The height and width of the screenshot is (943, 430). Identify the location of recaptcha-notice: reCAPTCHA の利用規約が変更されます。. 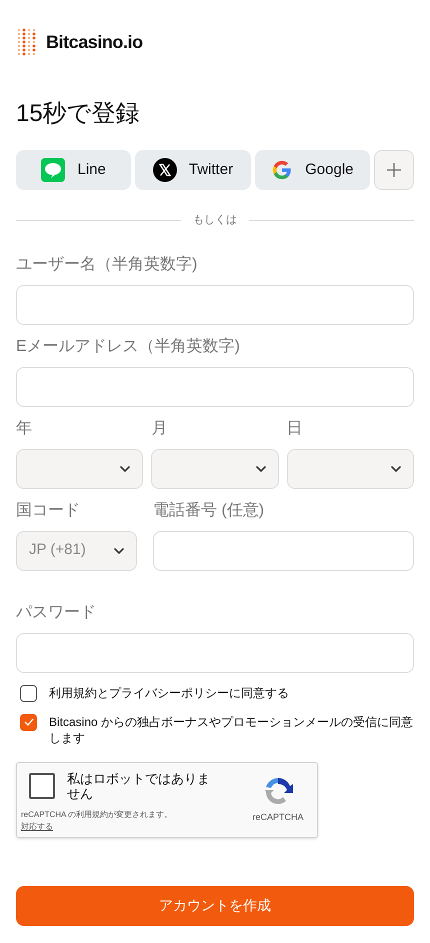
(97, 814).